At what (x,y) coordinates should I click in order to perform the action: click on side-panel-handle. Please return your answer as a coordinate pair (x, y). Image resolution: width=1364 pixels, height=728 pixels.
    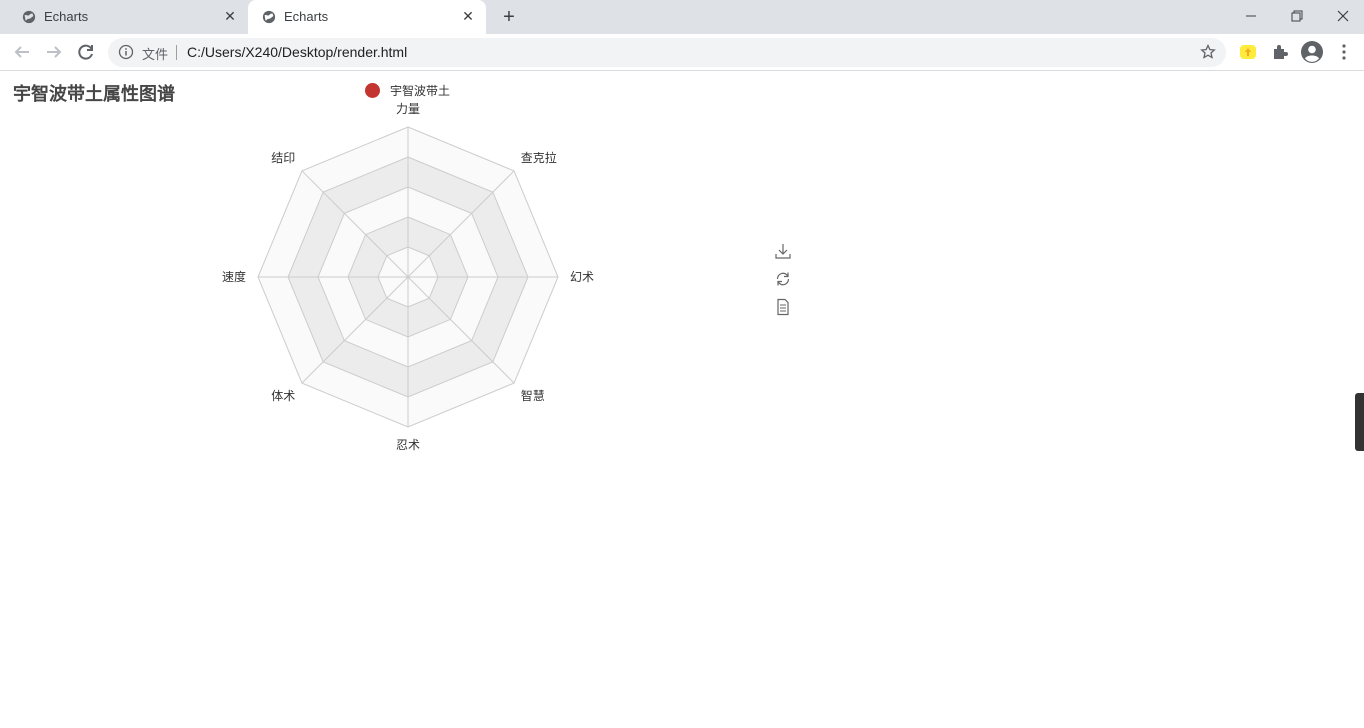
    Looking at the image, I should click on (1359, 422).